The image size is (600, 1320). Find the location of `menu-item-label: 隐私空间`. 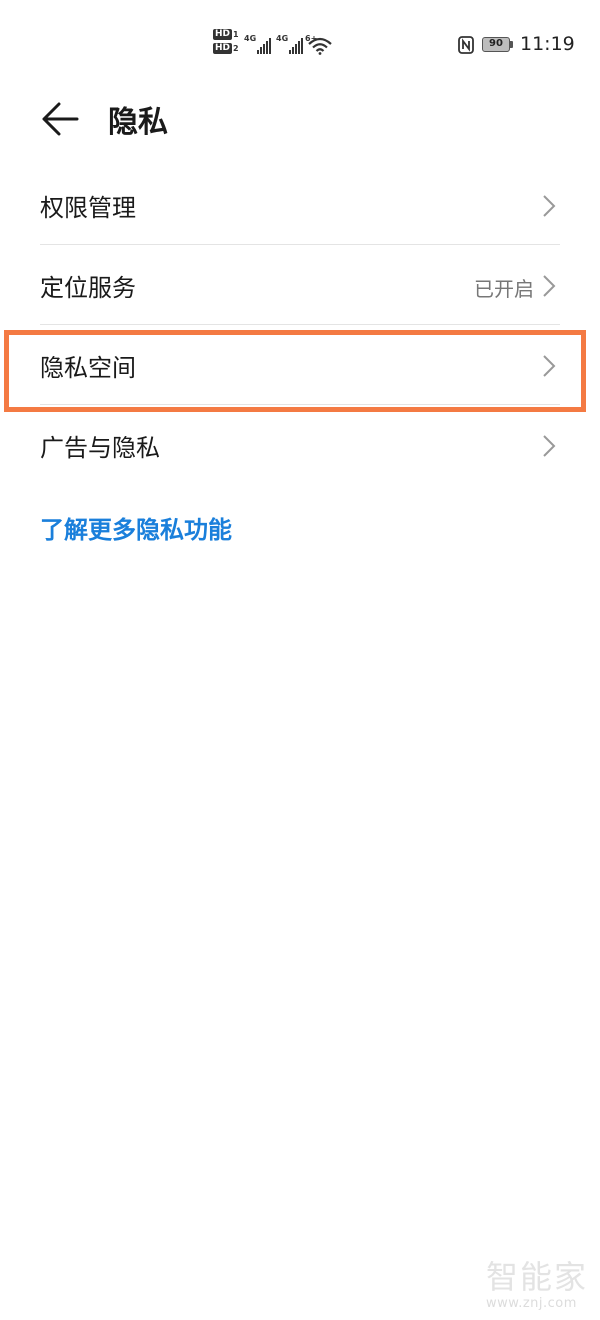

menu-item-label: 隐私空间 is located at coordinates (88, 368).